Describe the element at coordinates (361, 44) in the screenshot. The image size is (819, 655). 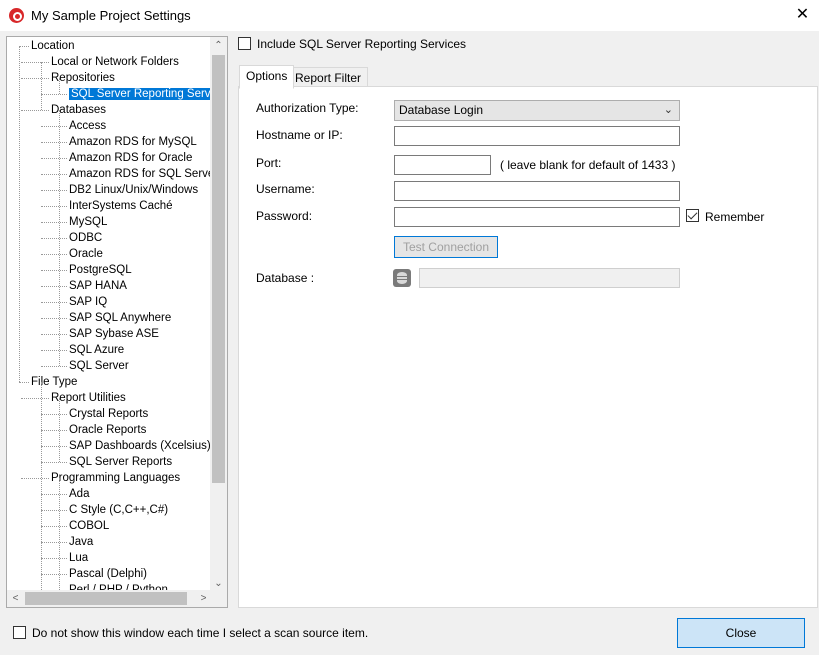
I see `include-ssrs-label: Include SQL Server Reporting Services` at that location.